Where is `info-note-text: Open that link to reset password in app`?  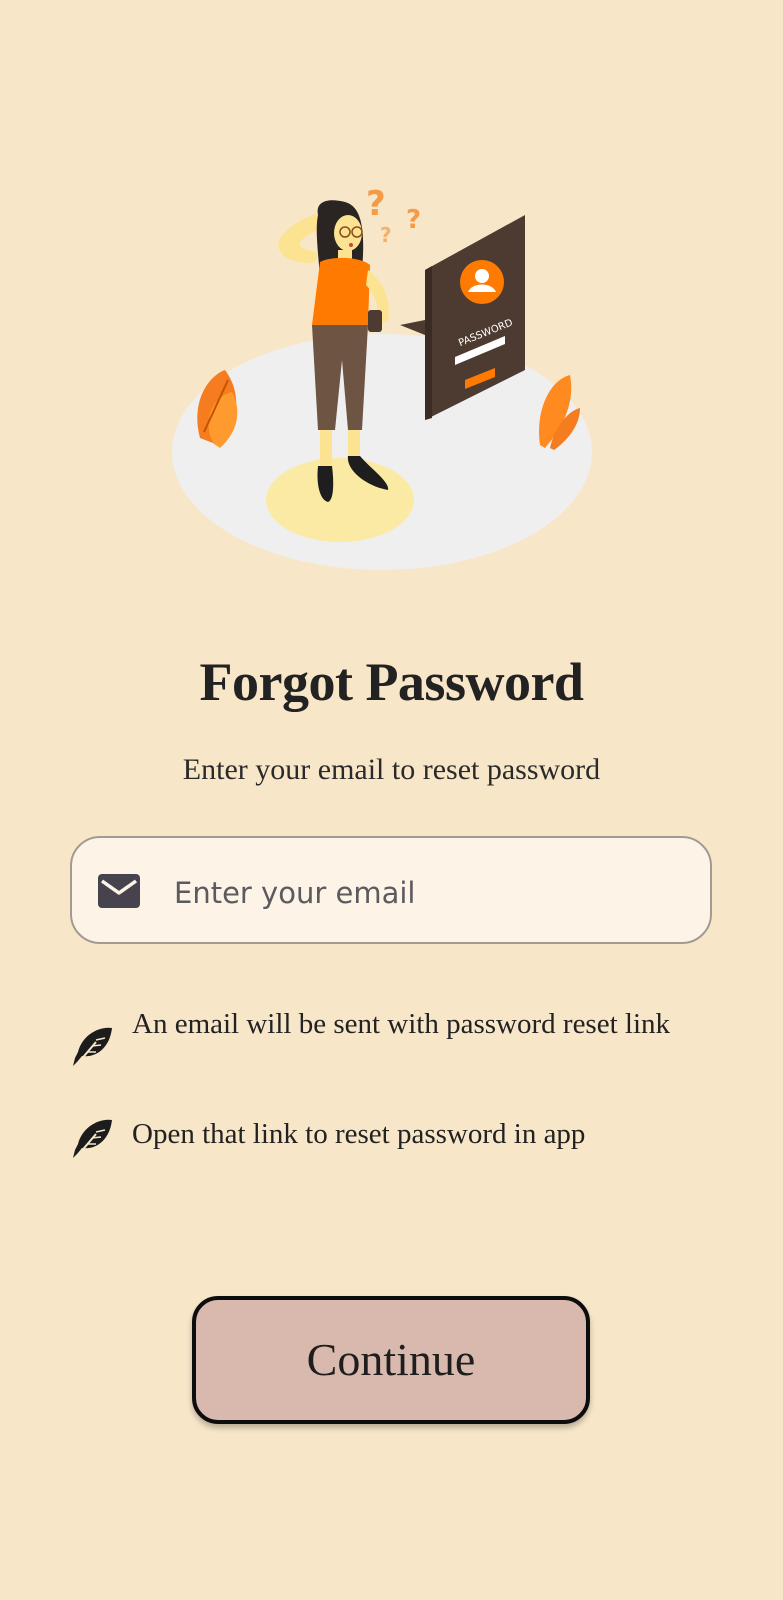 info-note-text: Open that link to reset password in app is located at coordinates (359, 1134).